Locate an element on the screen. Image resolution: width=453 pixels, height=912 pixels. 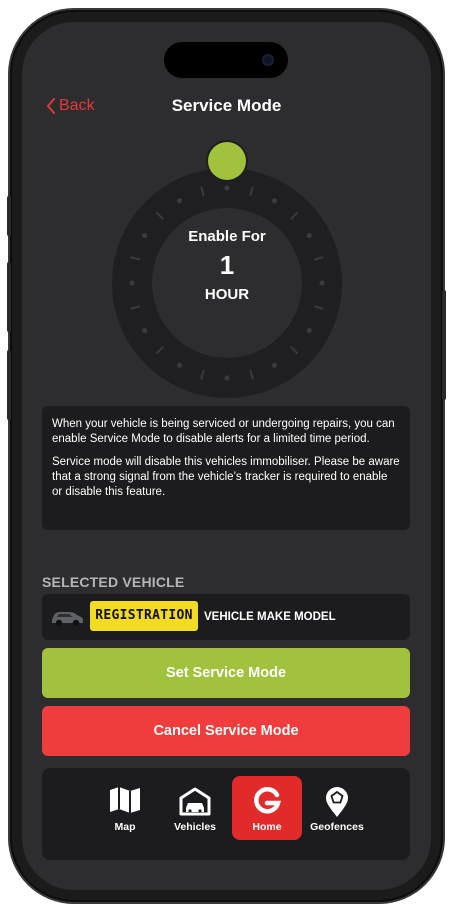
tab-home: Home is located at coordinates (267, 808).